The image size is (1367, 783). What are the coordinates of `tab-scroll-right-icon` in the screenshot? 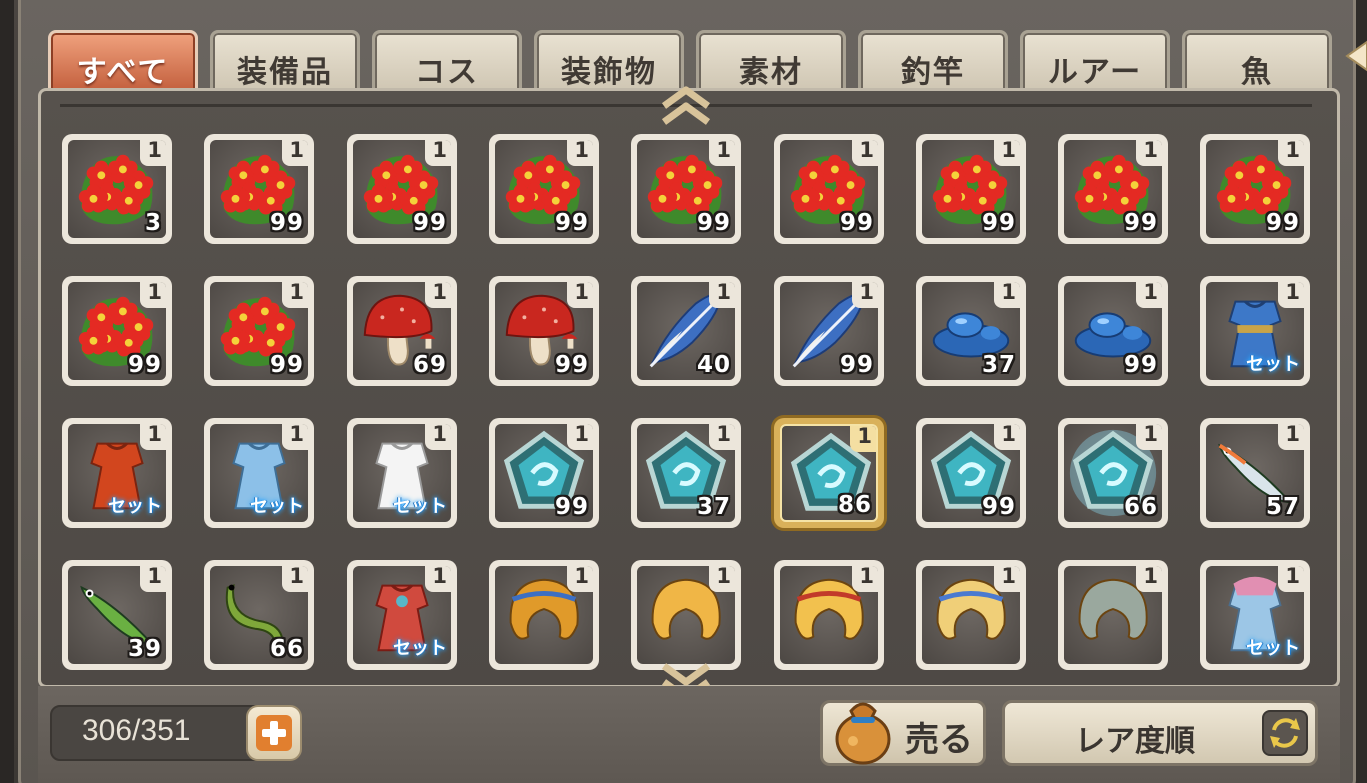 It's located at (1355, 56).